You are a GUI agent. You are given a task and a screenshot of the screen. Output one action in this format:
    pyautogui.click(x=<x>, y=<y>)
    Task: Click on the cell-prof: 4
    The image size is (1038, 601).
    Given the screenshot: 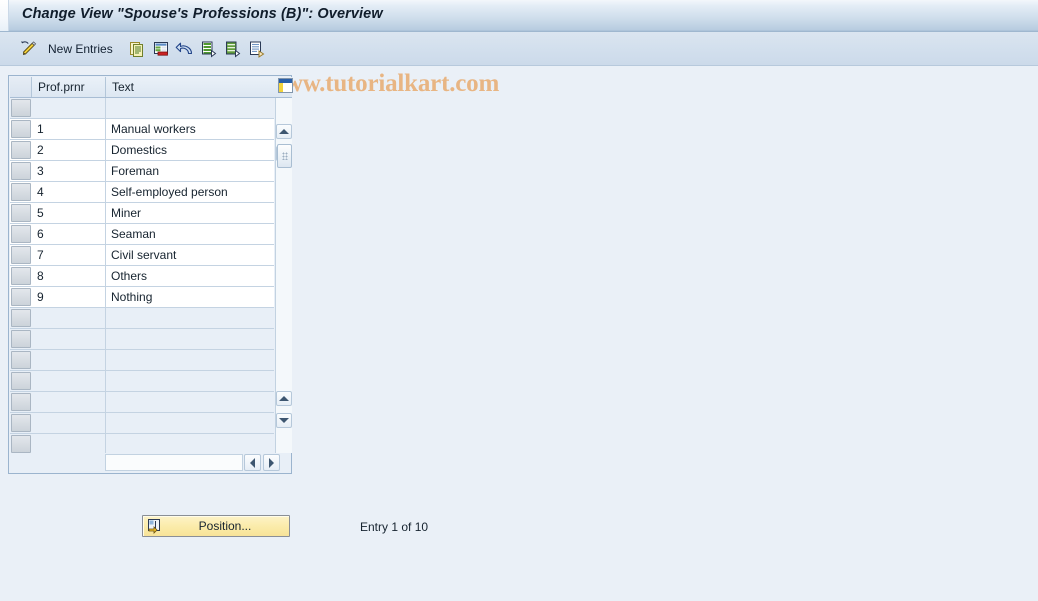 What is the action you would take?
    pyautogui.click(x=69, y=192)
    